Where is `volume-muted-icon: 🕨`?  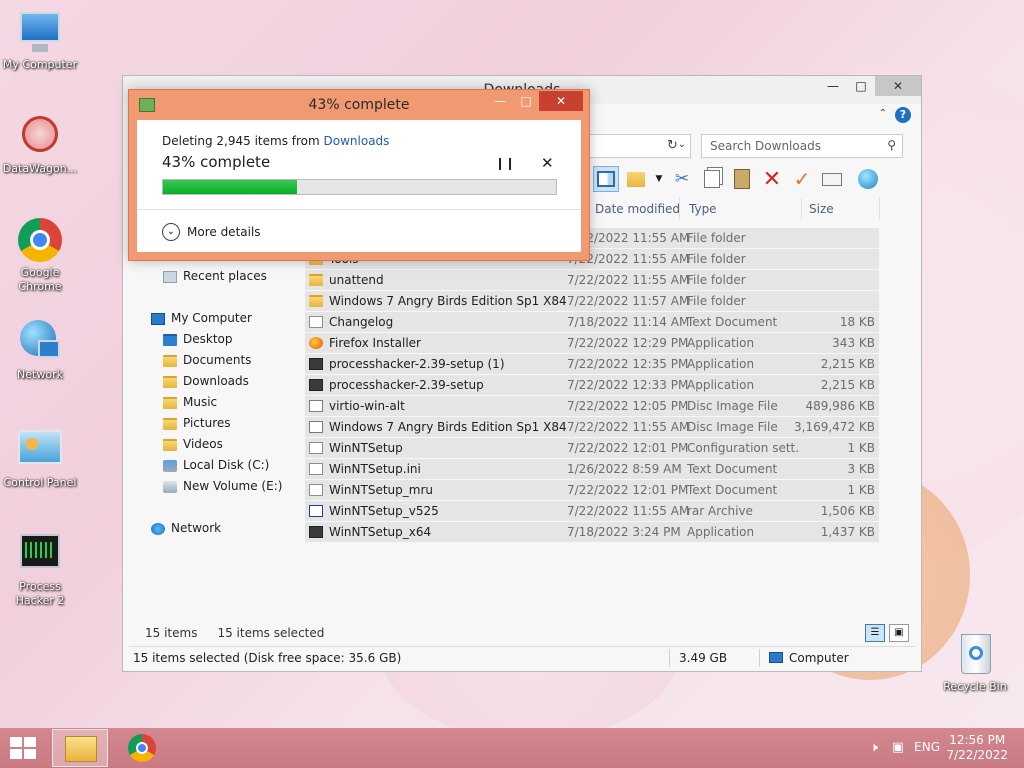
volume-muted-icon: 🕨 is located at coordinates (874, 747).